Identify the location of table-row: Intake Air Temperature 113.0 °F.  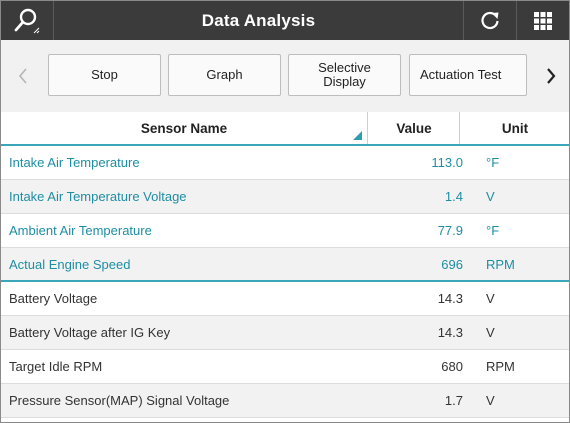
(285, 163).